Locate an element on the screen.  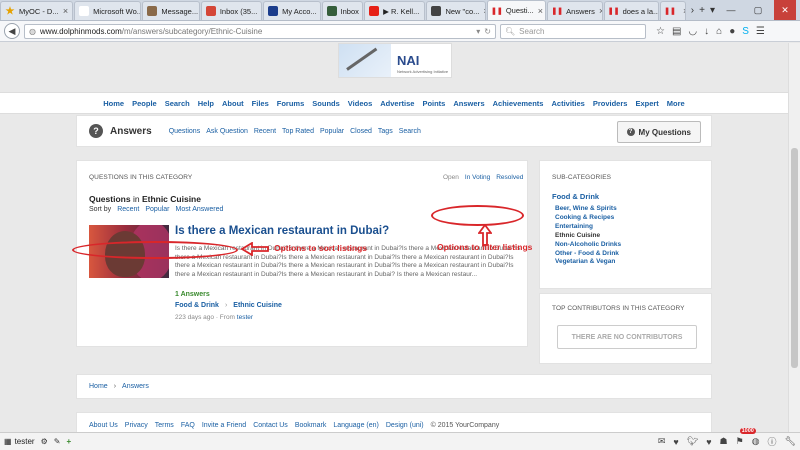
author-link: tester is located at coordinates (245, 317).